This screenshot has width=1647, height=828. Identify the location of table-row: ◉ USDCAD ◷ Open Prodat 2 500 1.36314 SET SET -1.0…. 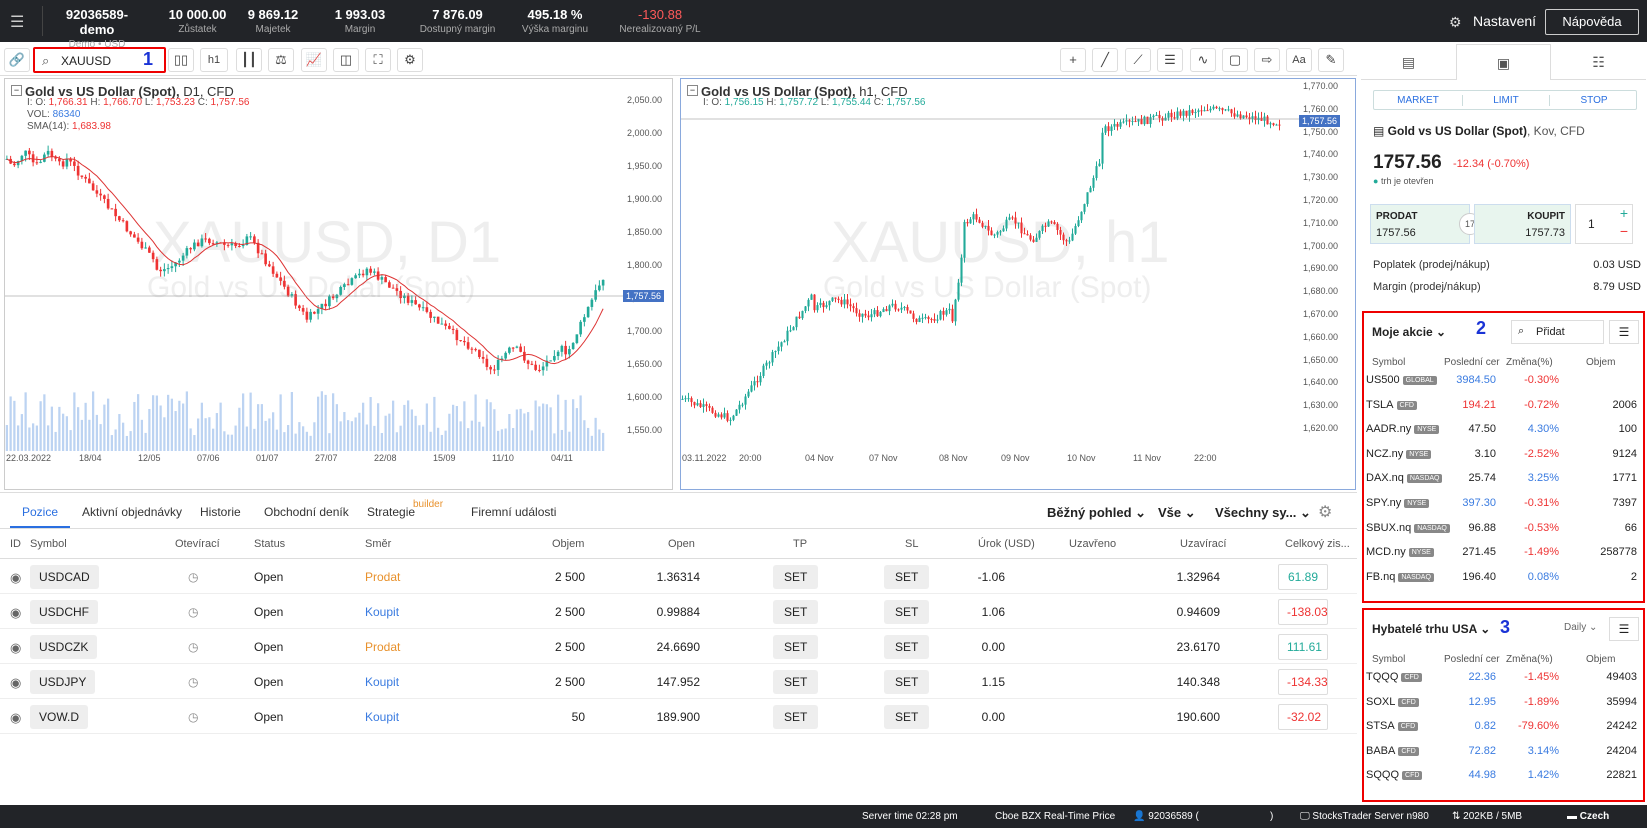
(678, 576).